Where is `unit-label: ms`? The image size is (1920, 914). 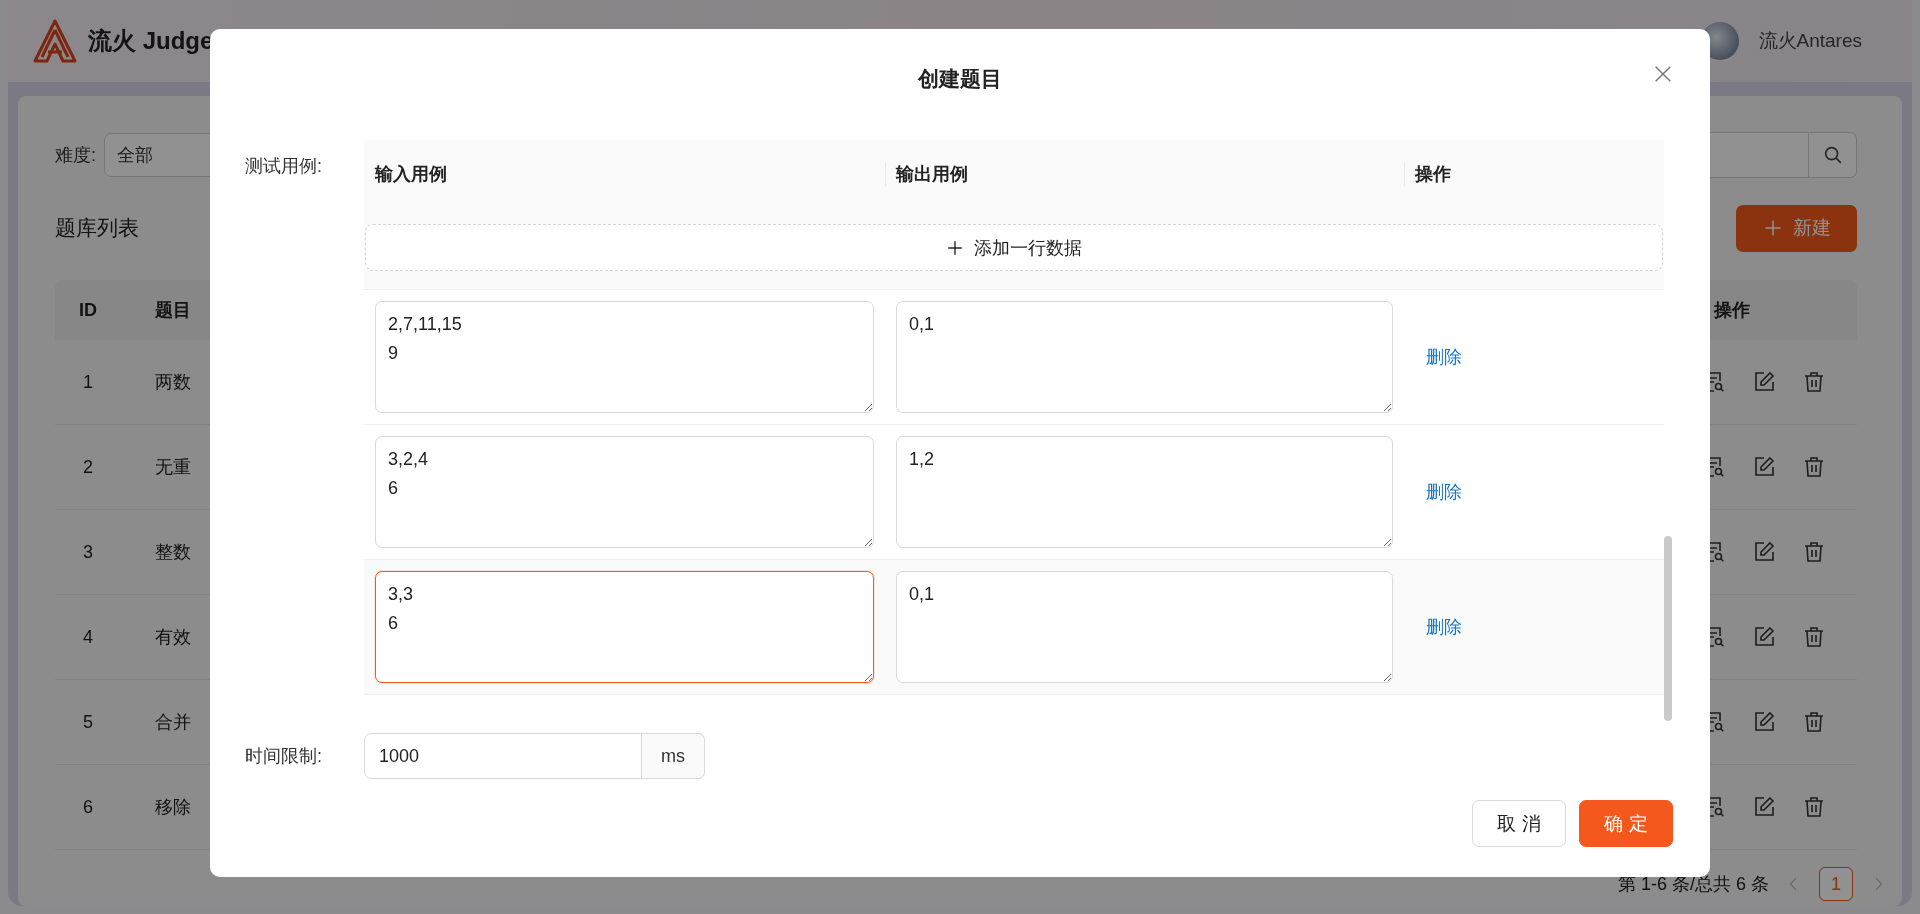 unit-label: ms is located at coordinates (673, 756).